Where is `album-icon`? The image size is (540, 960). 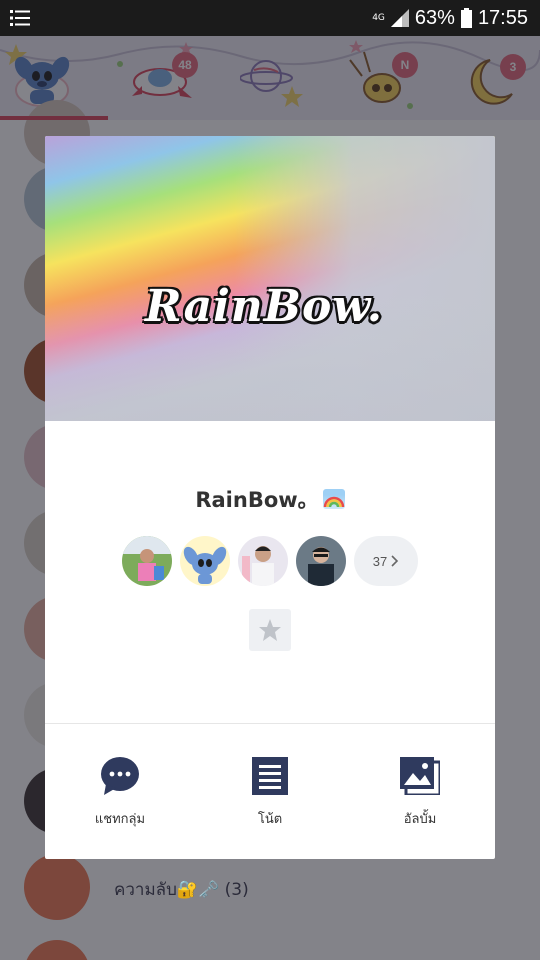
album-icon is located at coordinates (420, 776).